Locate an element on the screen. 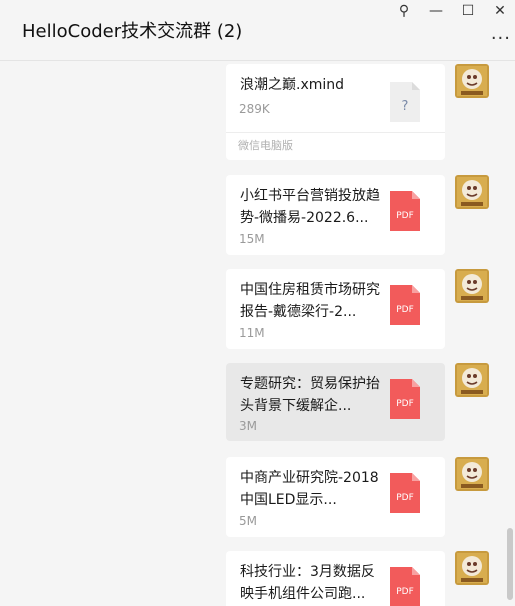 This screenshot has height=606, width=515. chat-title: HelloCoder技术交流群 (2) is located at coordinates (132, 31).